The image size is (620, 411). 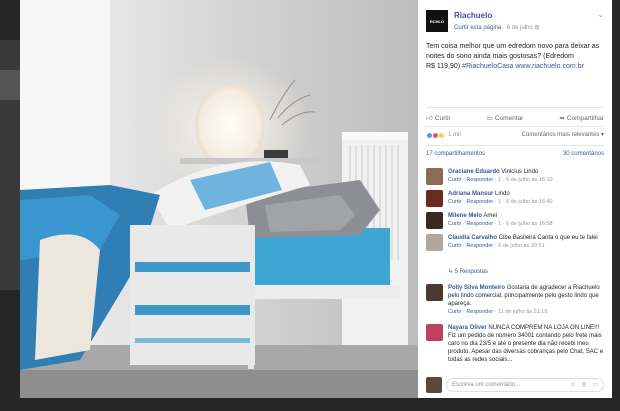 I want to click on comment-composer: Escreva um comentário... ☺ ◎ ▭, so click(x=516, y=385).